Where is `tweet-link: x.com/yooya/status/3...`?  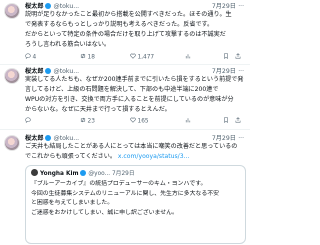
tweet-link: x.com/yooya/status/3... is located at coordinates (154, 156).